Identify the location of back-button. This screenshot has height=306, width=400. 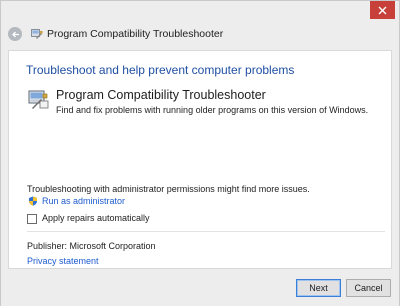
(15, 34).